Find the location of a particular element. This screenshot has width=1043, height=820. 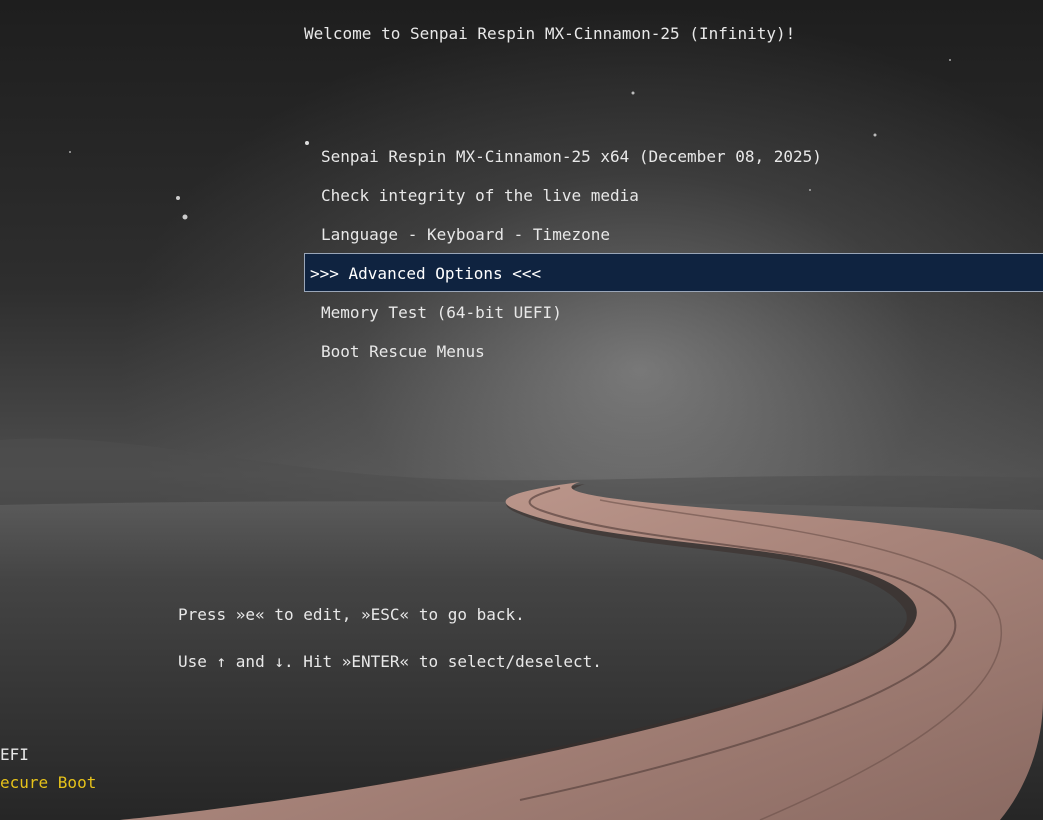

help-text-edit: Press »e« to edit, »ESC« to go back. is located at coordinates (351, 614).